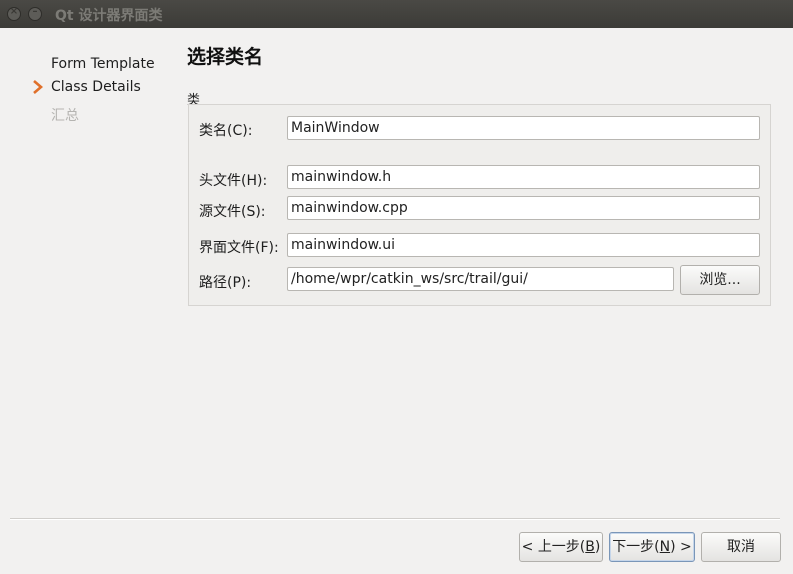 Image resolution: width=793 pixels, height=574 pixels. I want to click on path-label: 路径(P):, so click(225, 283).